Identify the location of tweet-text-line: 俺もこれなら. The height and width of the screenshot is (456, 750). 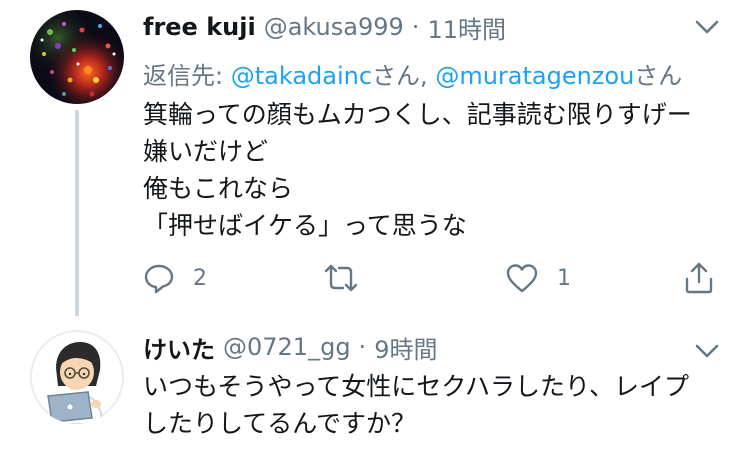
(218, 188).